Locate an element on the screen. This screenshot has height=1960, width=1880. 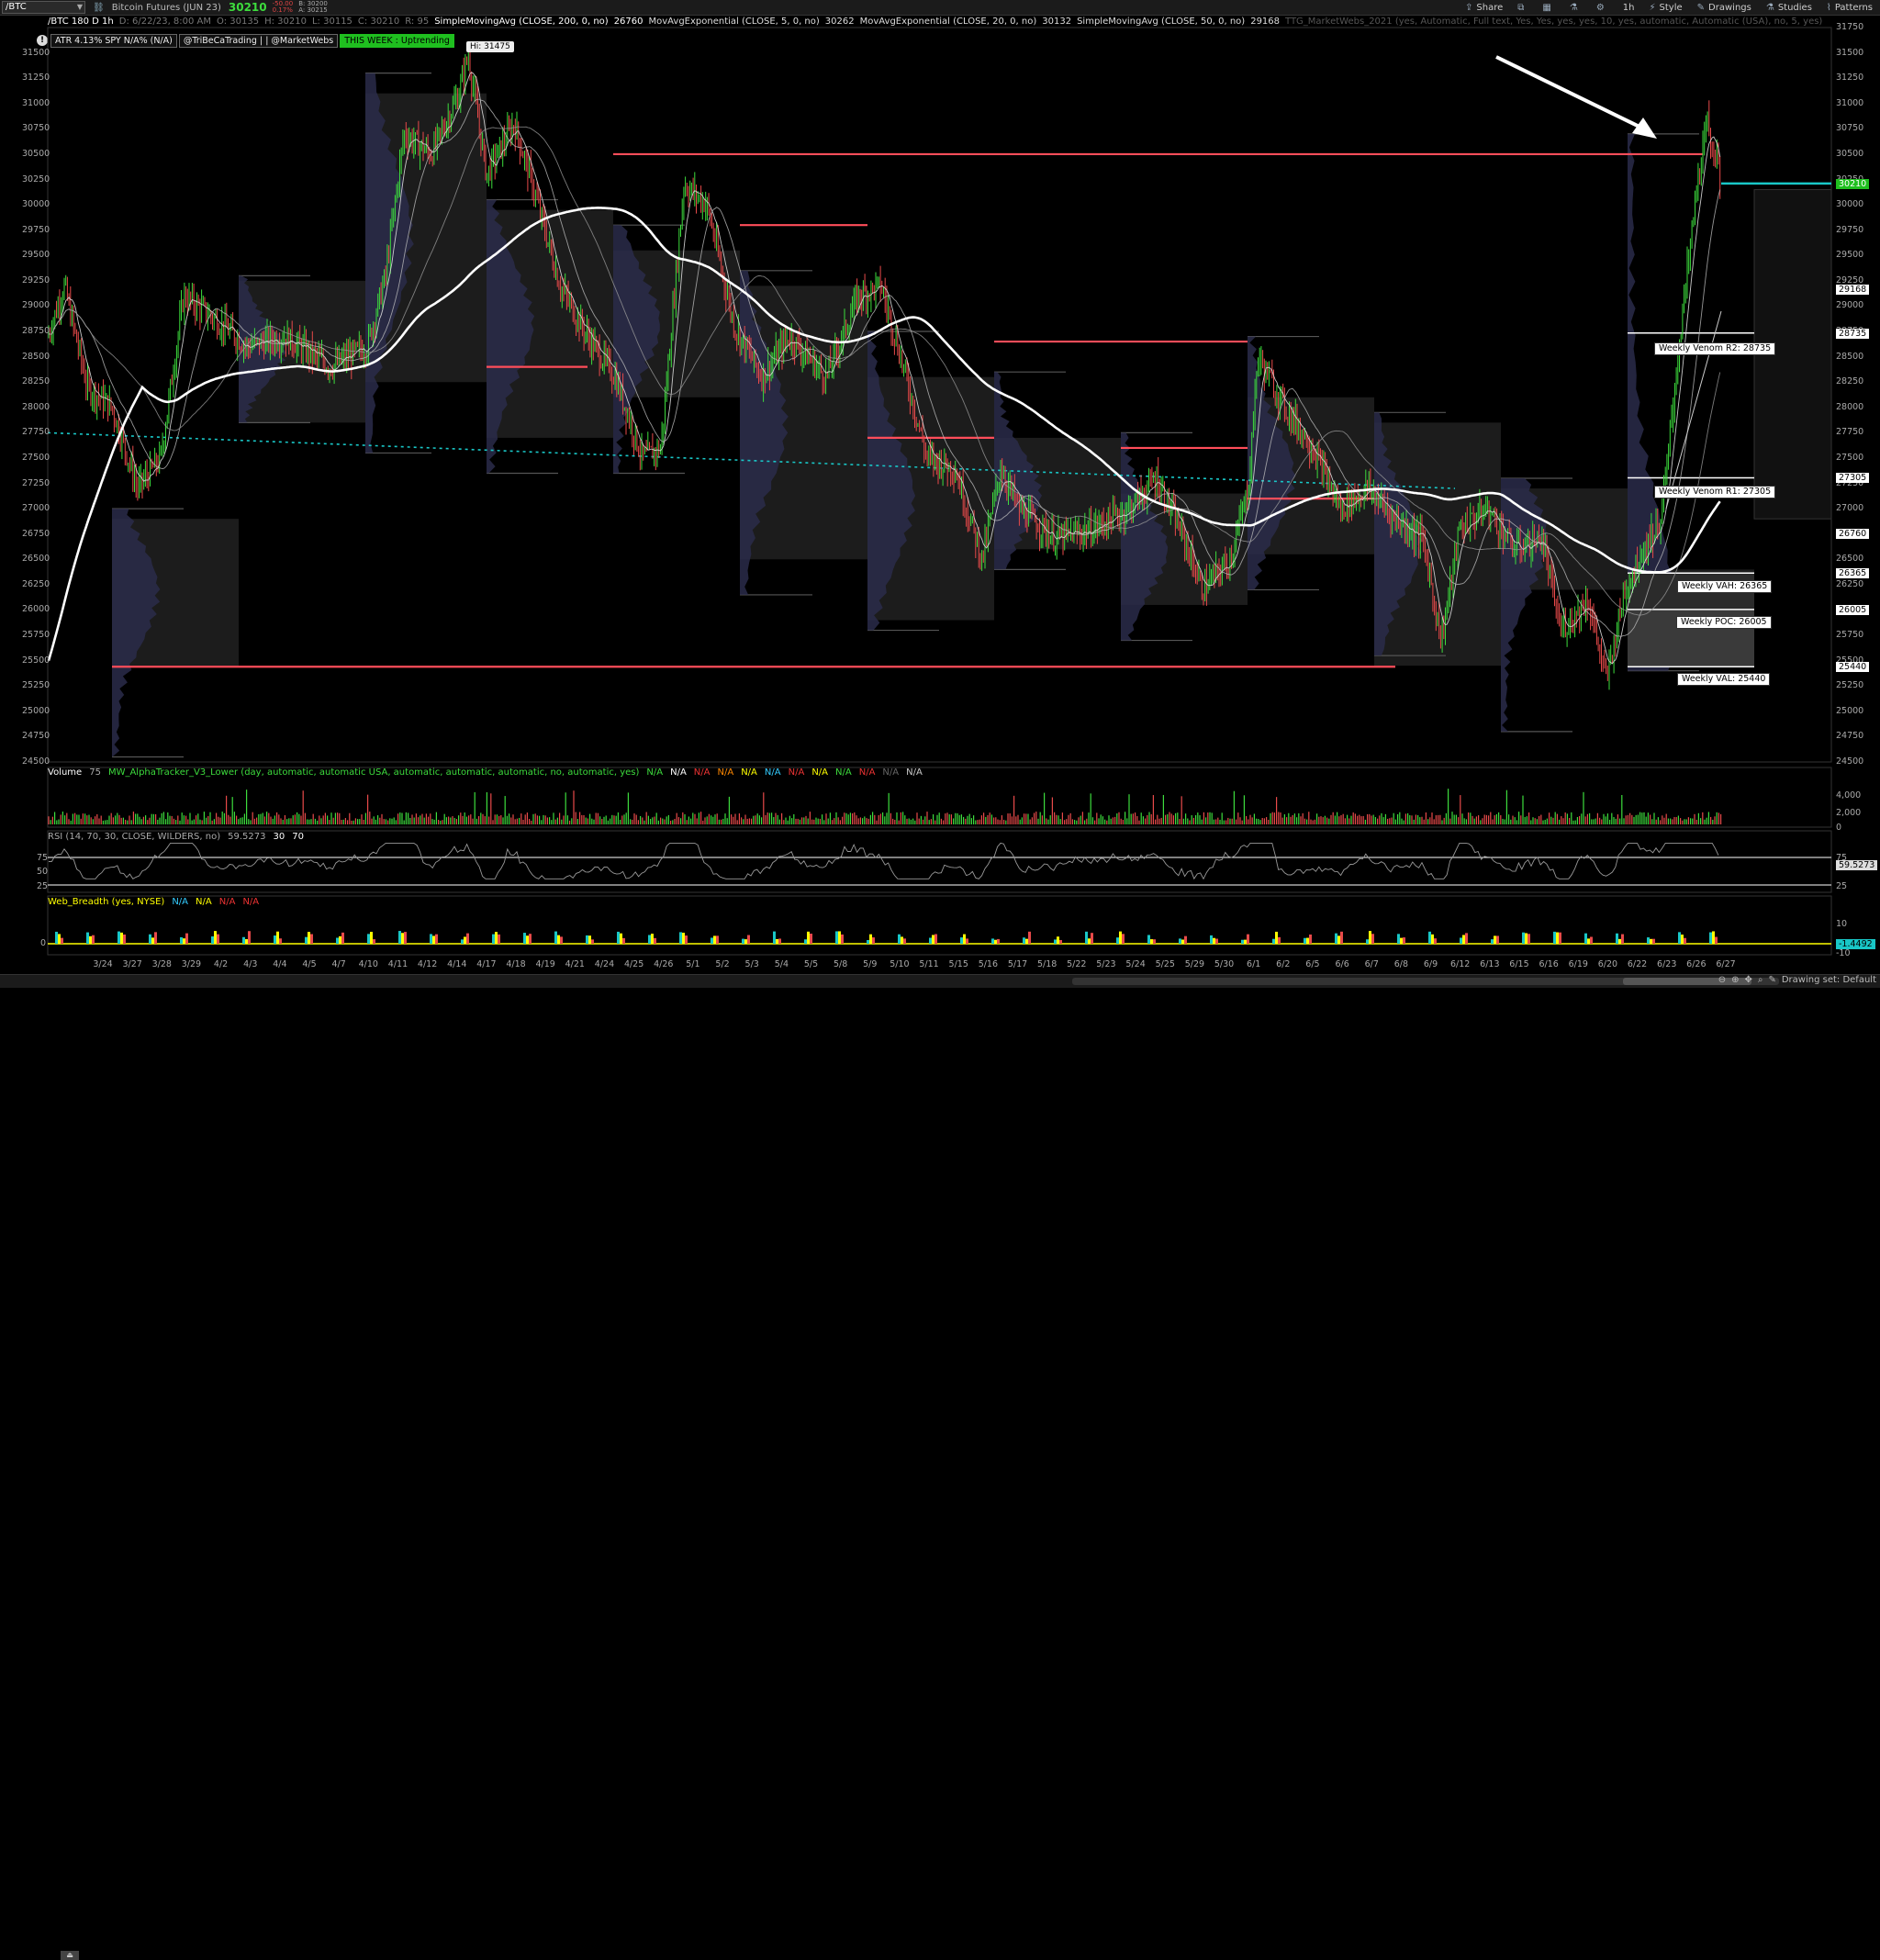
drawings-button: ✎ Drawings is located at coordinates (1724, 8).